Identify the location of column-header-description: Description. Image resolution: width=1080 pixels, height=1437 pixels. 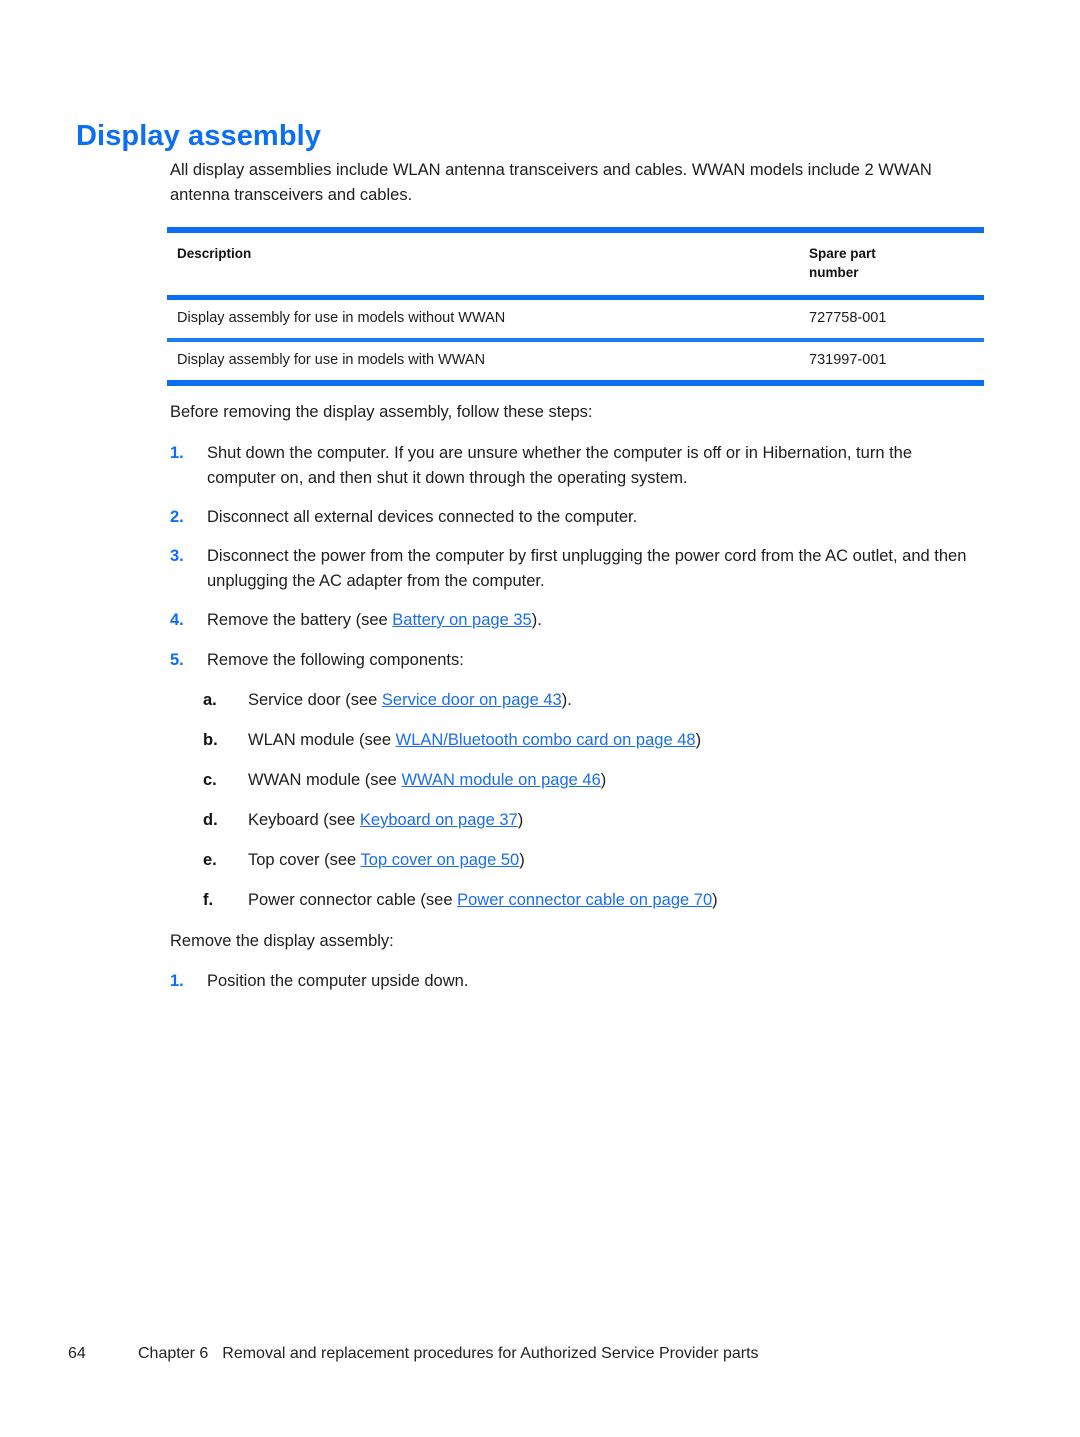
(214, 253).